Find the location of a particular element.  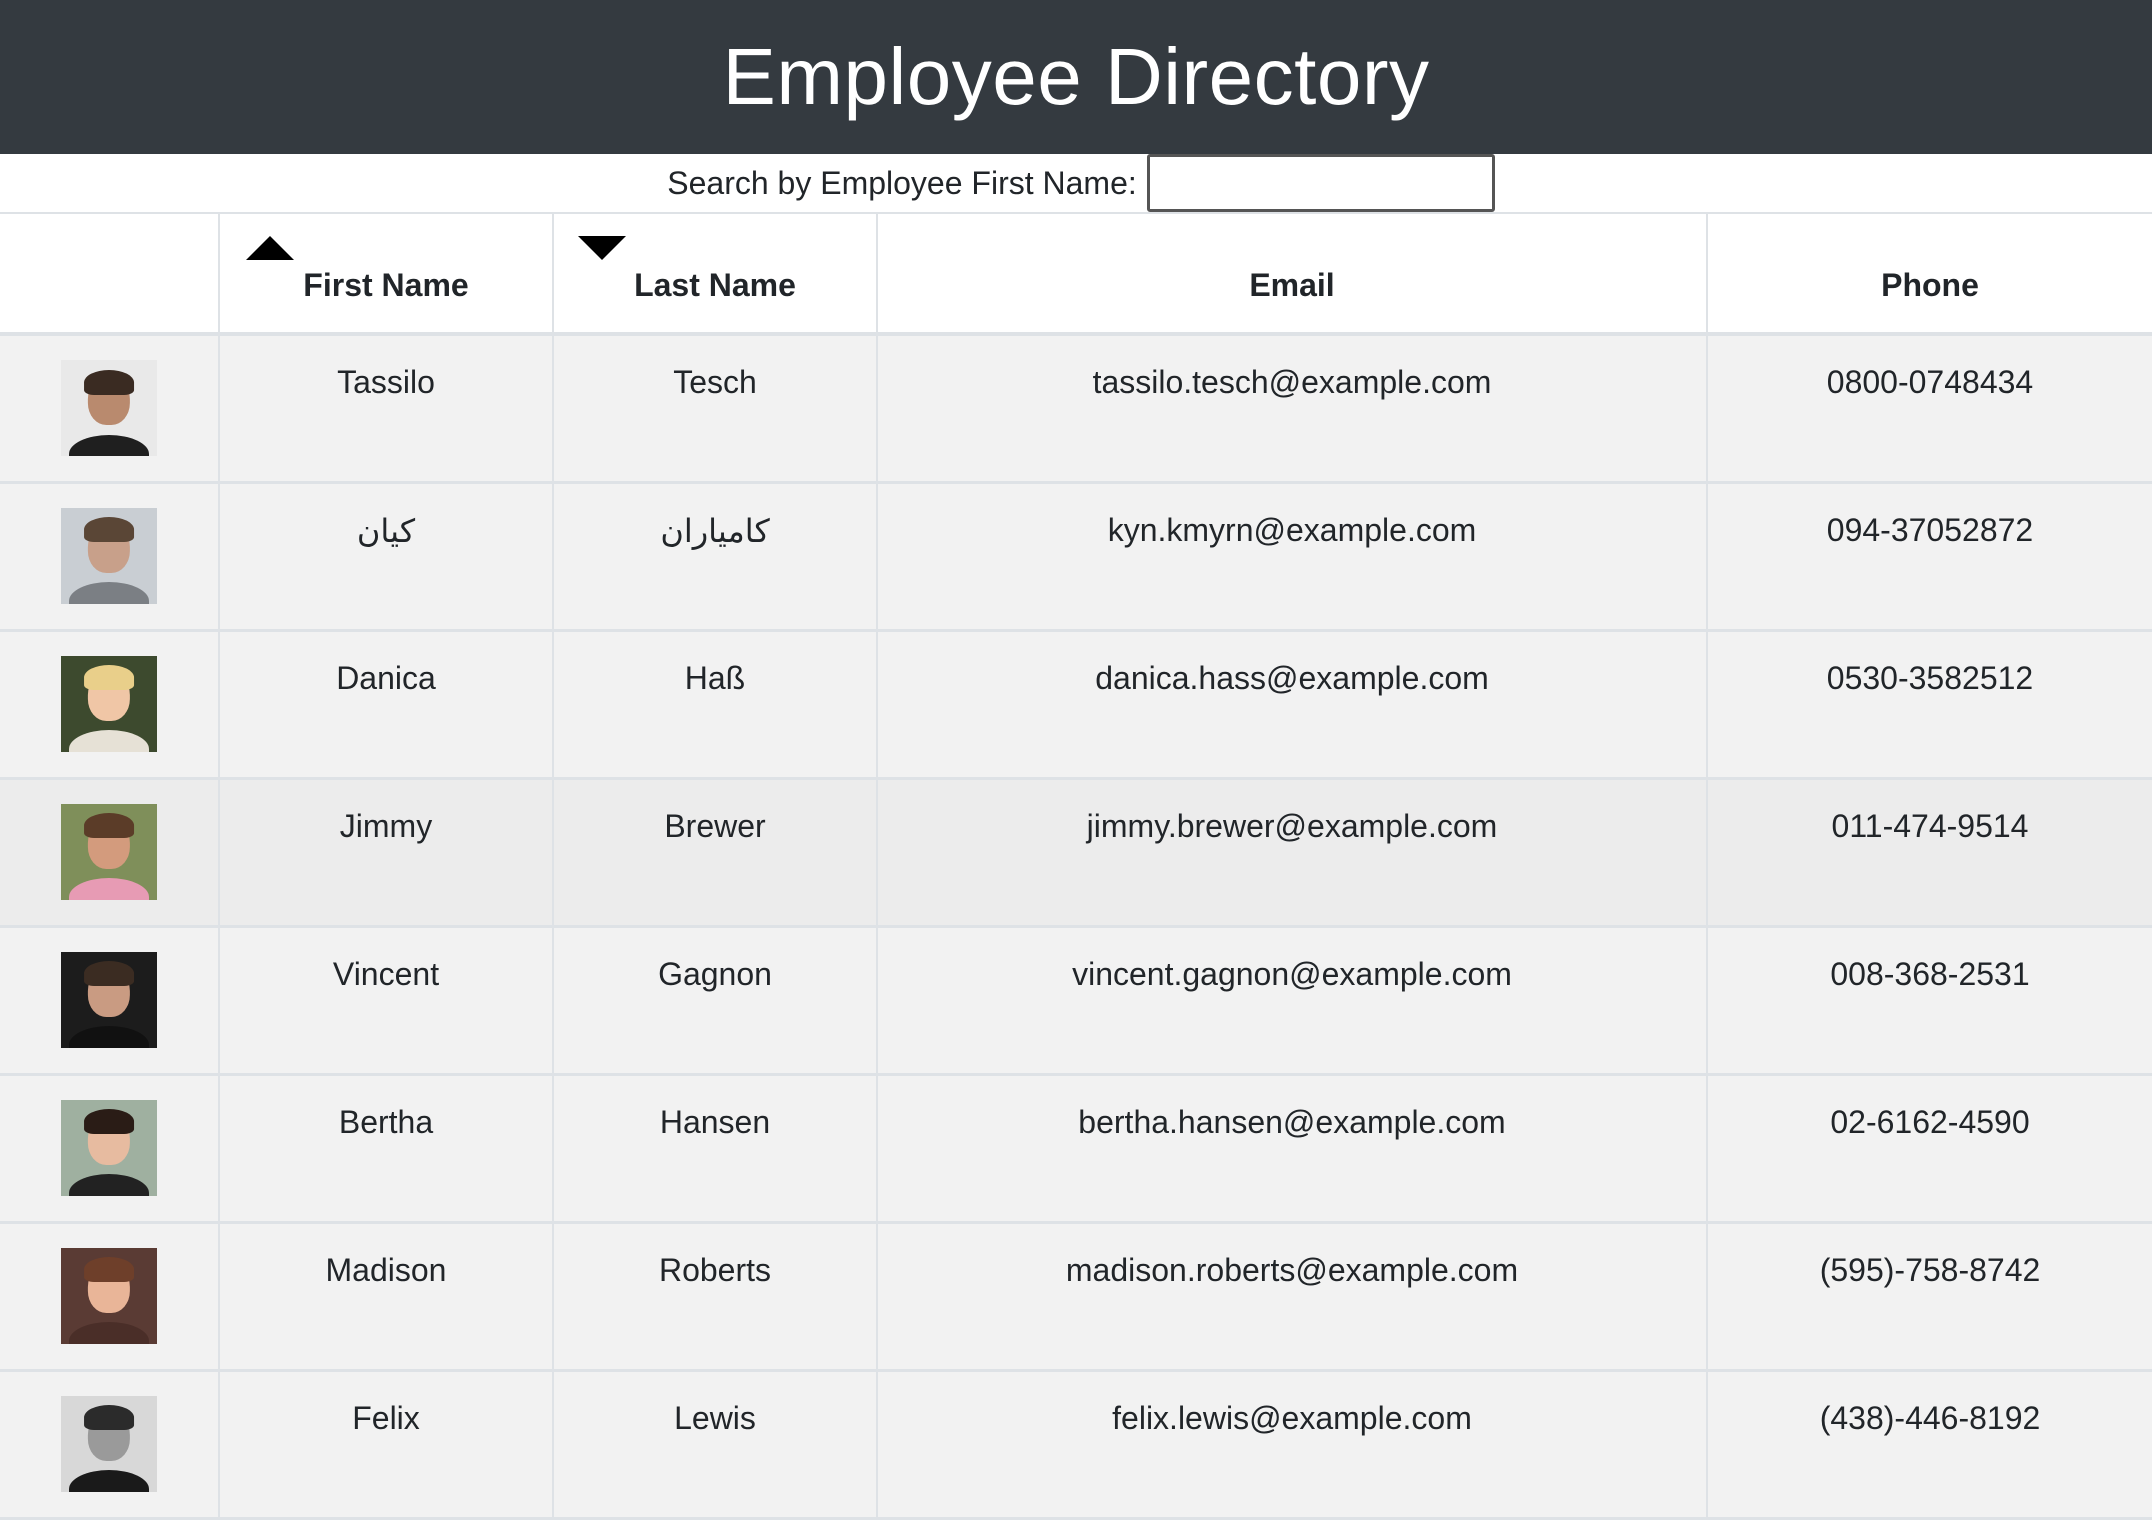

first-name-cell: Bertha is located at coordinates (386, 1149).